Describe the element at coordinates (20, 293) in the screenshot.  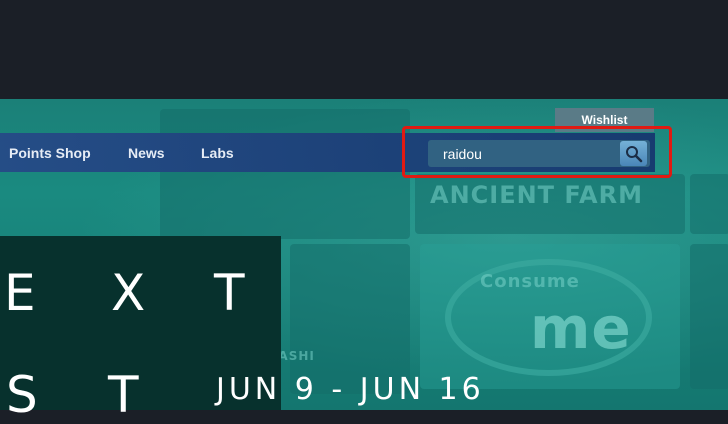
I see `banner-letter: E` at that location.